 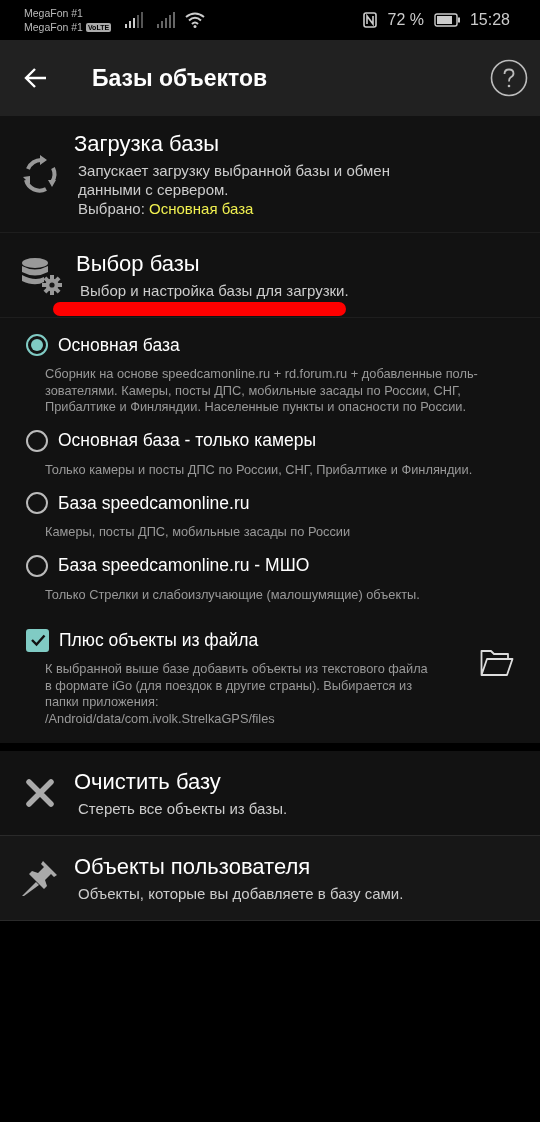 What do you see at coordinates (234, 179) in the screenshot?
I see `item-description: Запускает загрузку выбранной базы и обмен данными с сервером.` at bounding box center [234, 179].